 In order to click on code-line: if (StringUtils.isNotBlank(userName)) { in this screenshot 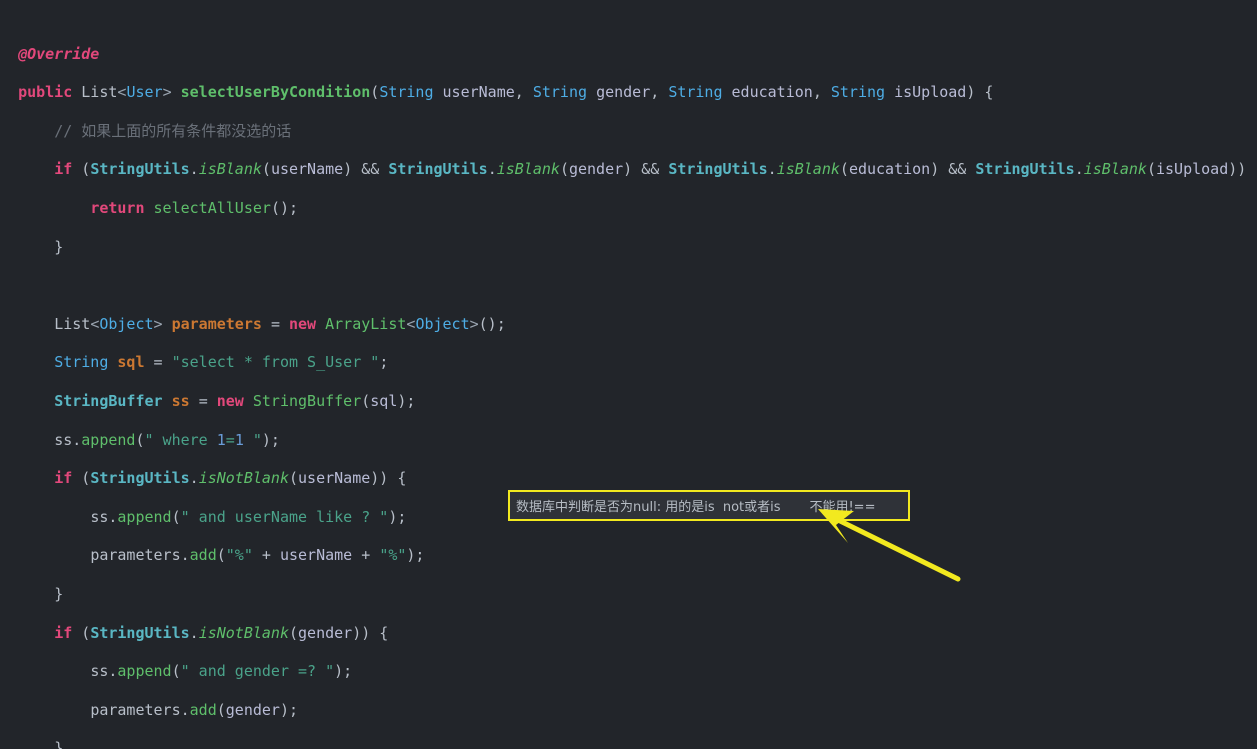, I will do `click(230, 478)`.